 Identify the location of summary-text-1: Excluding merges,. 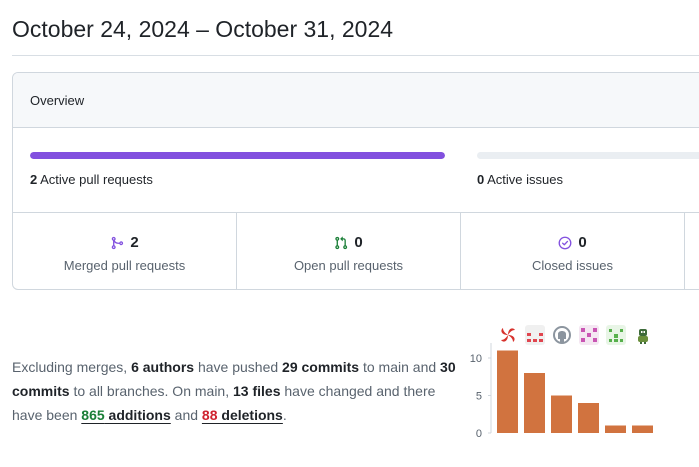
(72, 367).